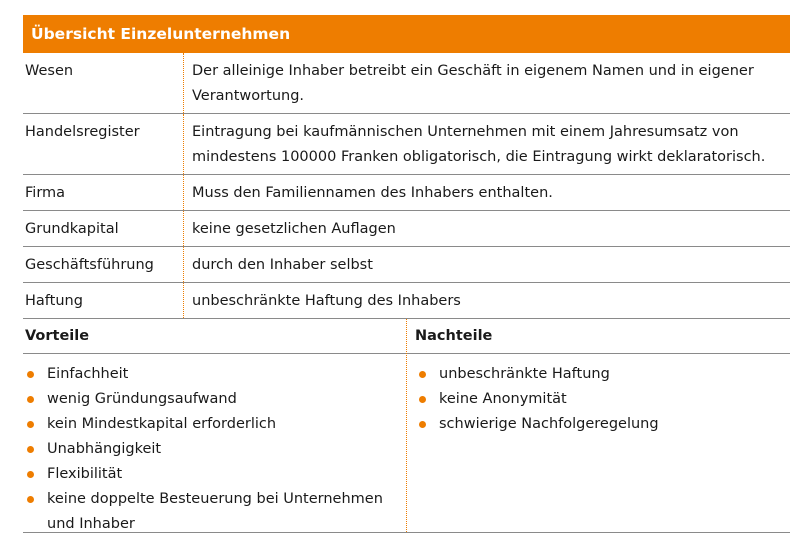  I want to click on row-label: Wesen, so click(49, 71).